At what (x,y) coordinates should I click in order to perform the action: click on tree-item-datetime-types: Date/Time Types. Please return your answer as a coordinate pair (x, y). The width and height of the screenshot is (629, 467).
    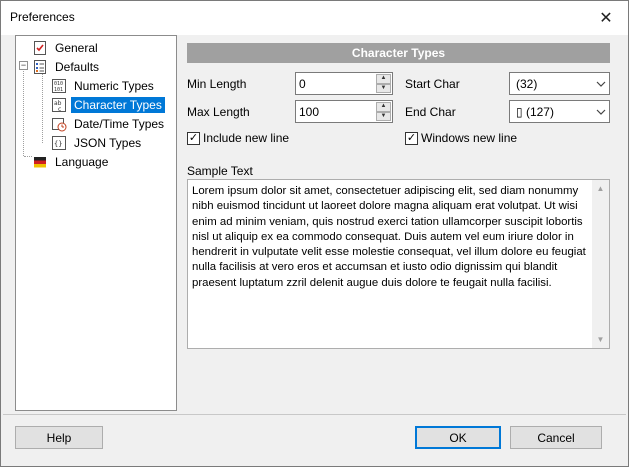
    Looking at the image, I should click on (109, 123).